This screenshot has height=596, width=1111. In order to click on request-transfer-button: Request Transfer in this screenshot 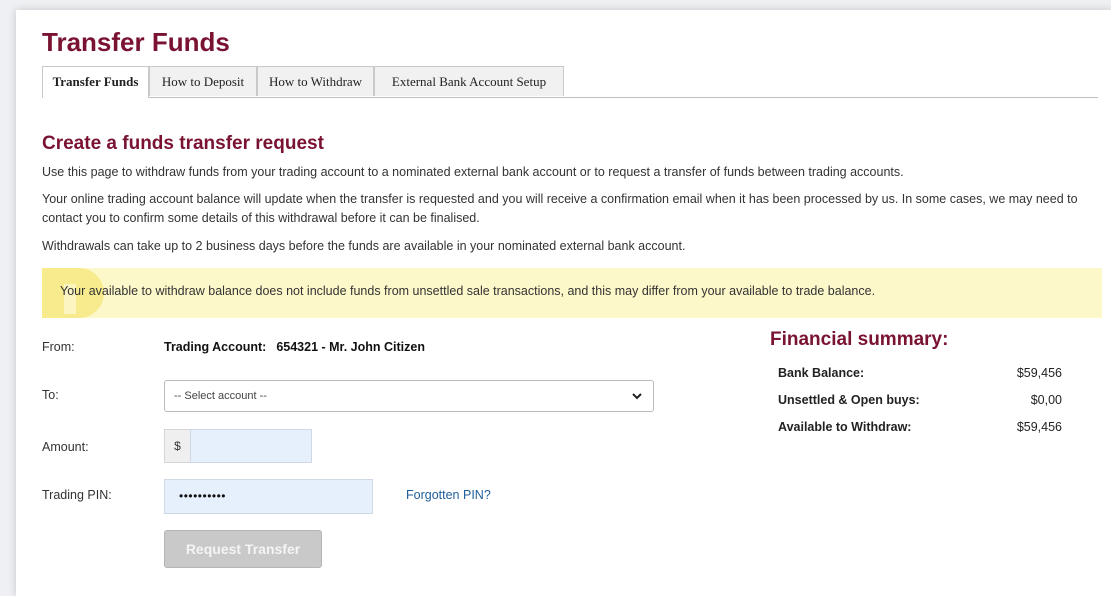, I will do `click(243, 549)`.